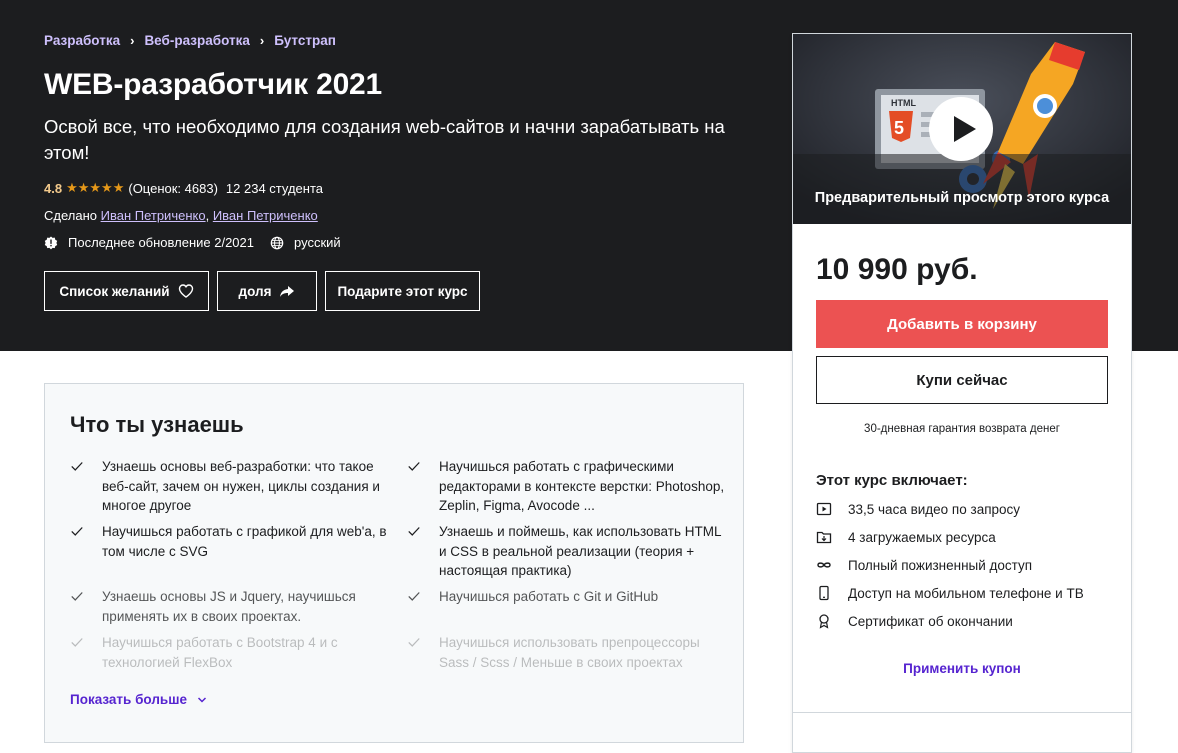 This screenshot has width=1178, height=753. I want to click on heart-icon, so click(185, 291).